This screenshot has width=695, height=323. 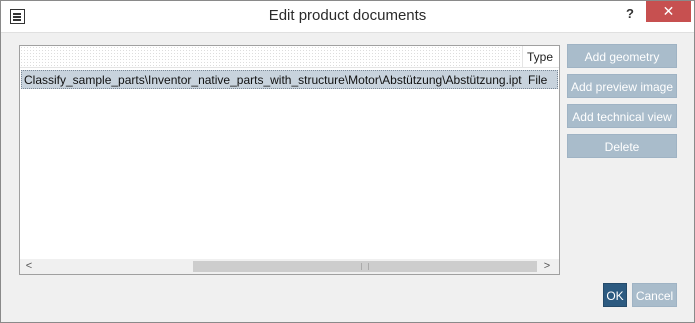 What do you see at coordinates (630, 14) in the screenshot?
I see `help-button: ?` at bounding box center [630, 14].